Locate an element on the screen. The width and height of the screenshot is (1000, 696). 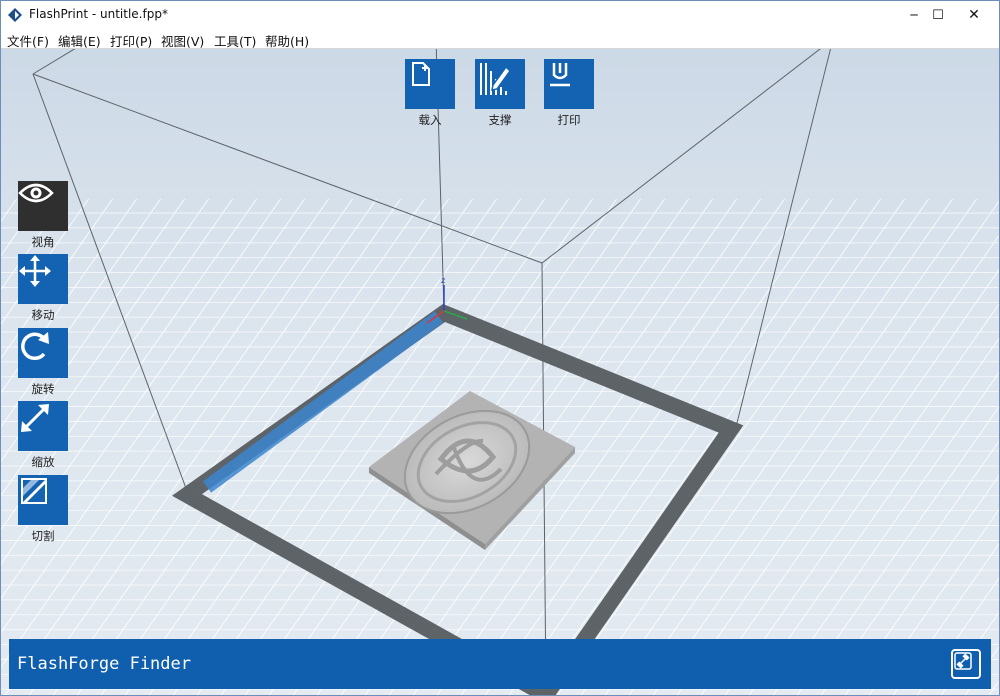
connect-printer-icon is located at coordinates (963, 661).